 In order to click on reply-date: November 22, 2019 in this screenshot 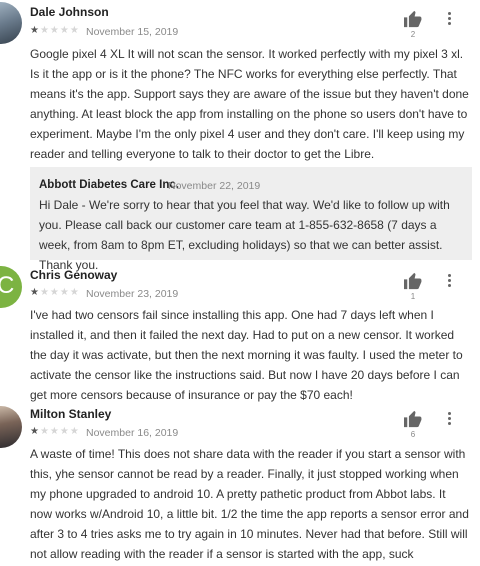, I will do `click(214, 186)`.